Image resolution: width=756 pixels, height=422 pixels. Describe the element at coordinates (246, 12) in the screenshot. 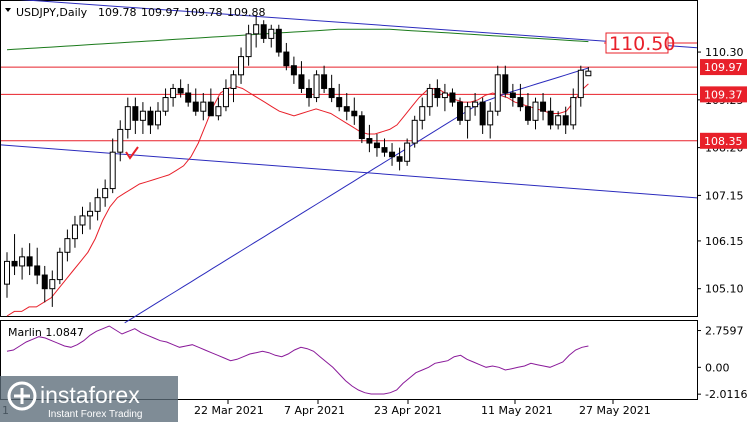

I see `chart-header-close: 109.88` at that location.